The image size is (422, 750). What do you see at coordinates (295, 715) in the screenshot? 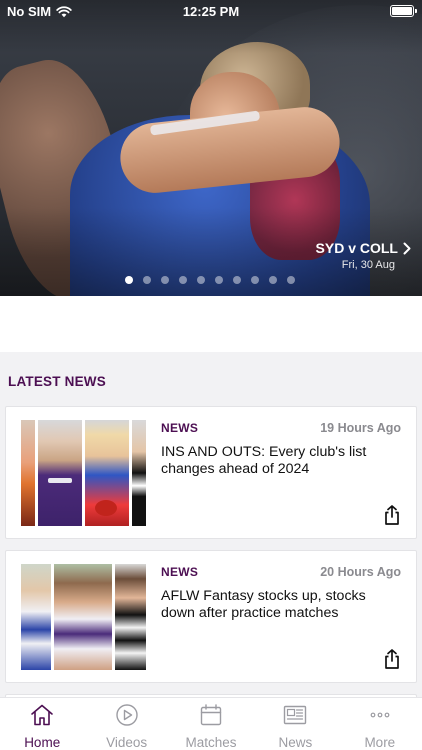
I see `newspaper-icon` at bounding box center [295, 715].